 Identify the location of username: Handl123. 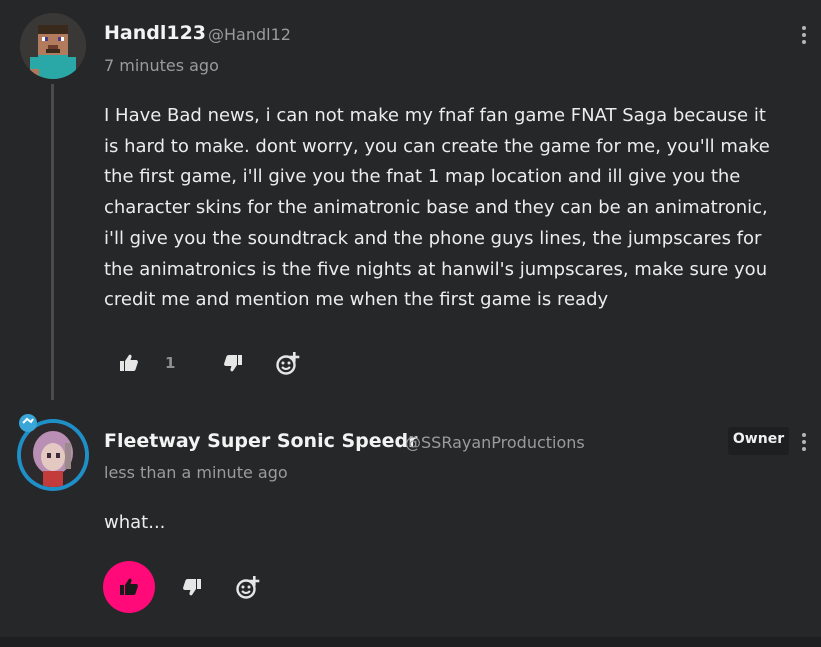
(155, 33).